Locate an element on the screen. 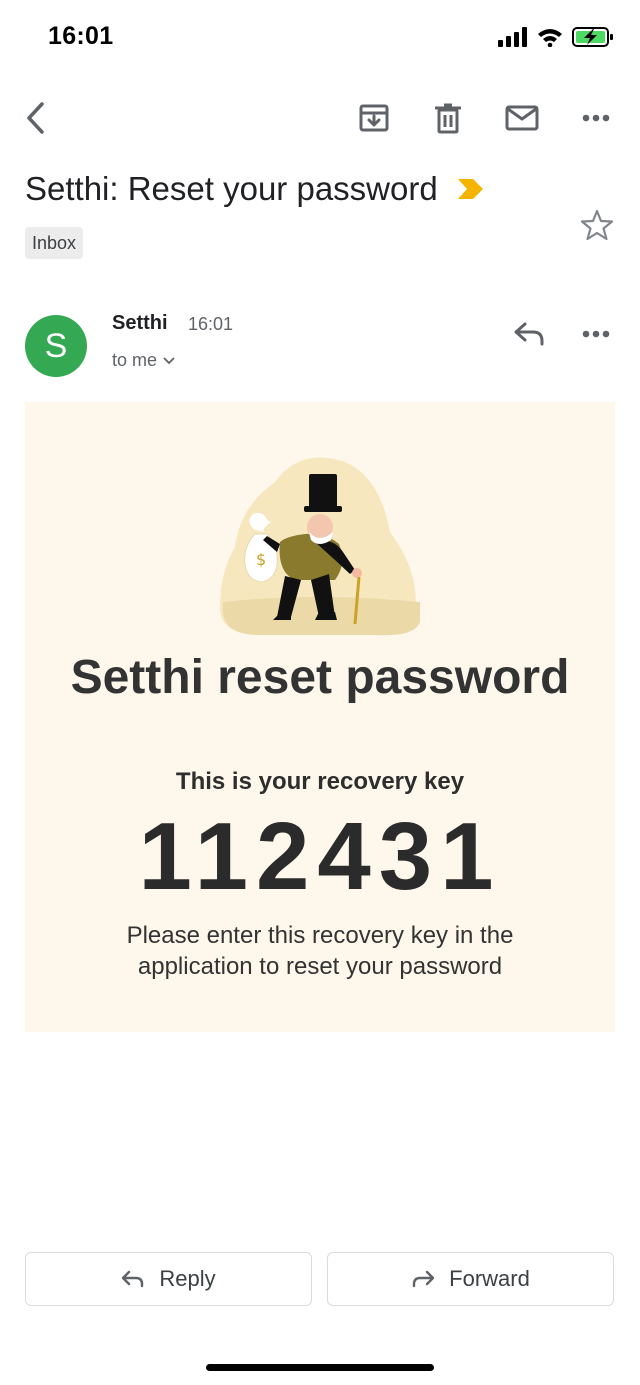 This screenshot has height=1385, width=640. archive-icon is located at coordinates (374, 118).